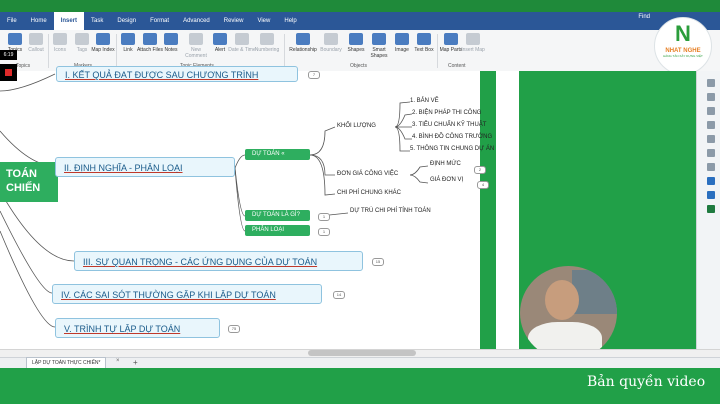  What do you see at coordinates (242, 50) in the screenshot?
I see `date-time-label: Date & Time` at bounding box center [242, 50].